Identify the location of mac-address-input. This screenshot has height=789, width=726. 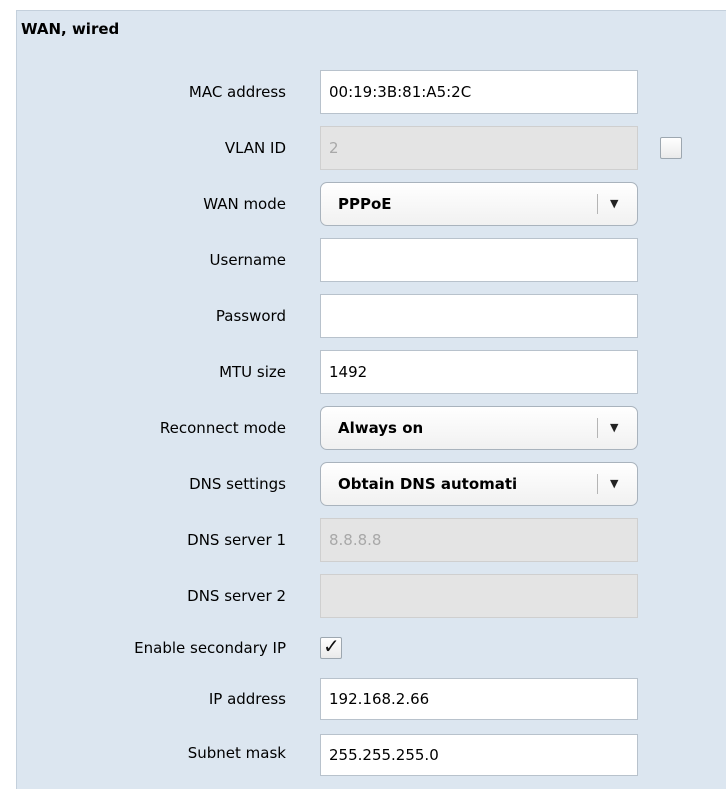
(479, 92).